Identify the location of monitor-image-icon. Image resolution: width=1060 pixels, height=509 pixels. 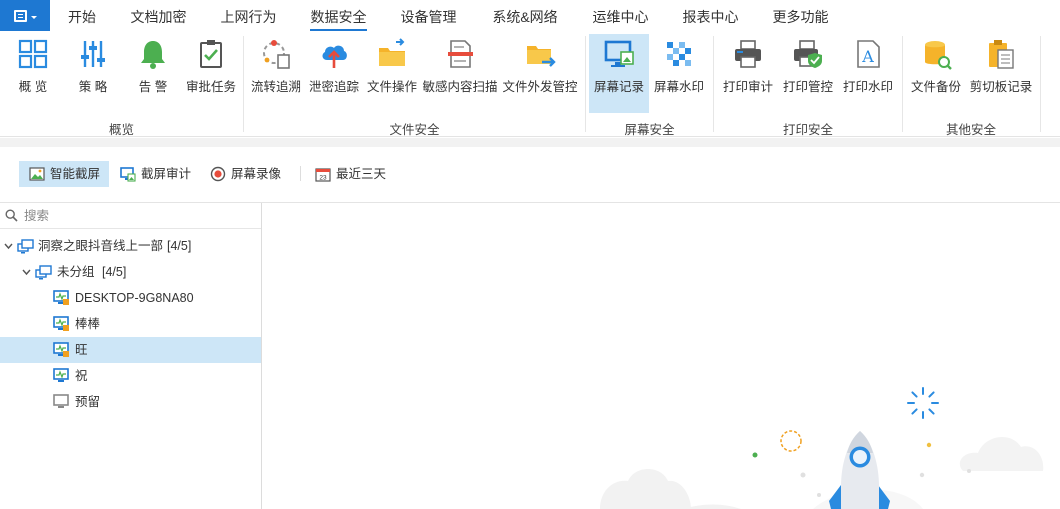
(128, 174).